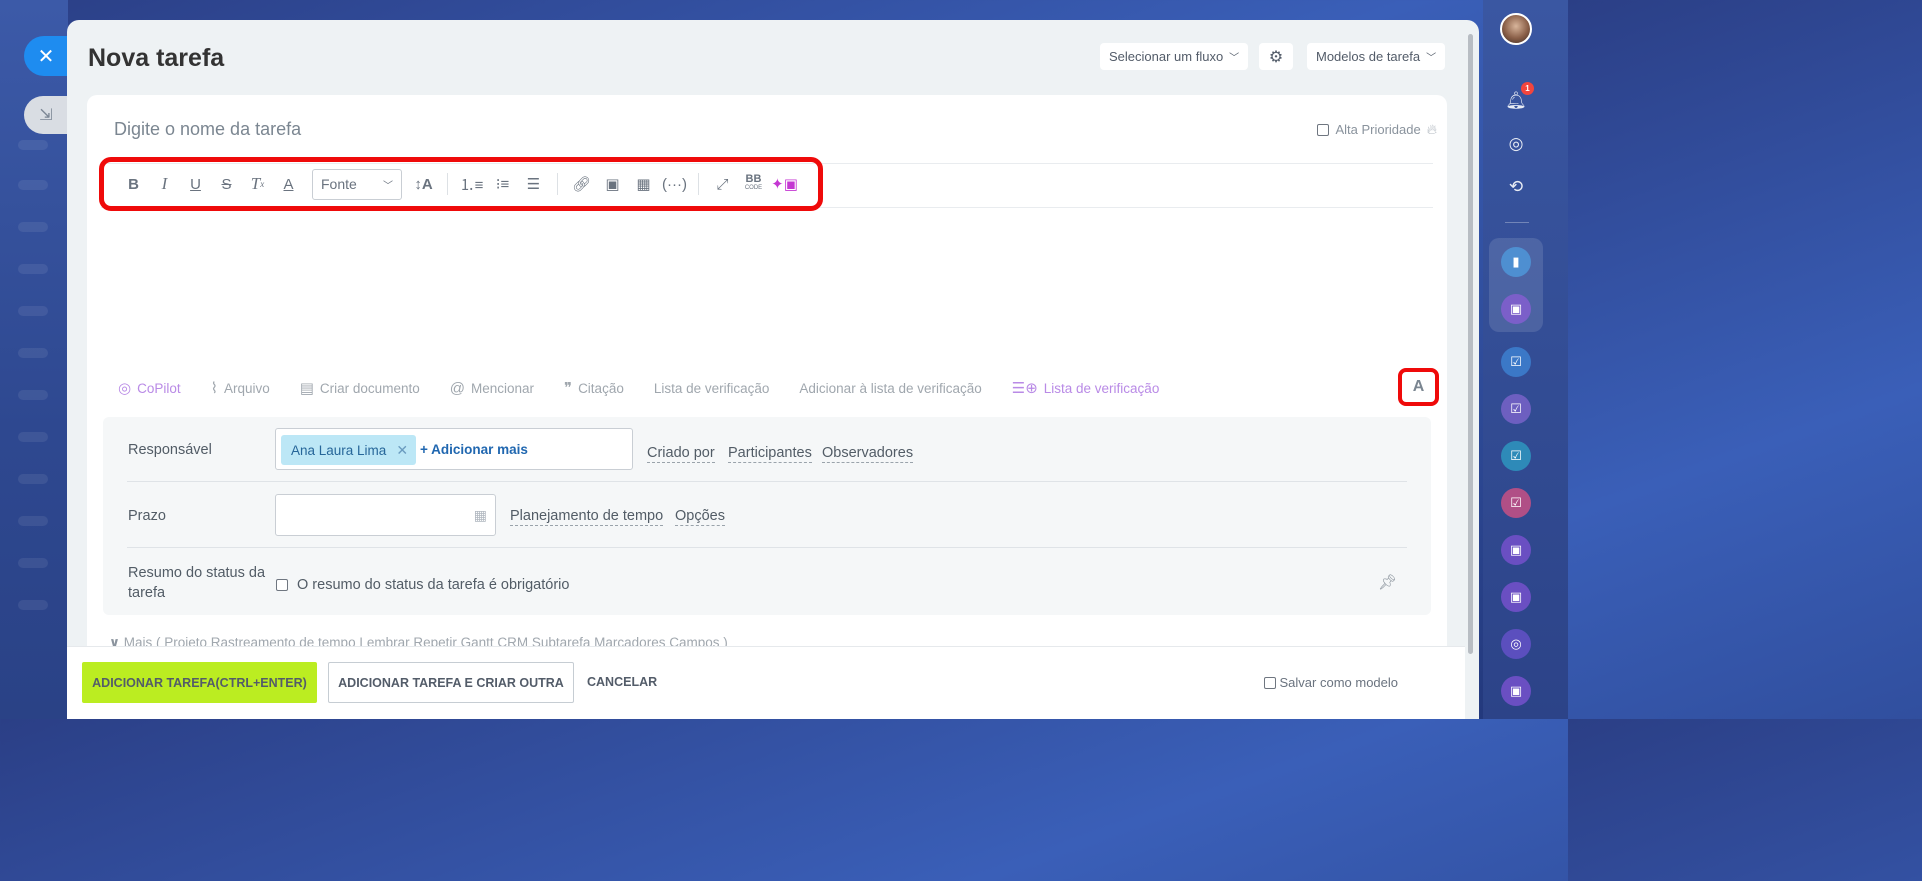 The height and width of the screenshot is (881, 1922). What do you see at coordinates (156, 58) in the screenshot?
I see `page-title: Nova tarefa` at bounding box center [156, 58].